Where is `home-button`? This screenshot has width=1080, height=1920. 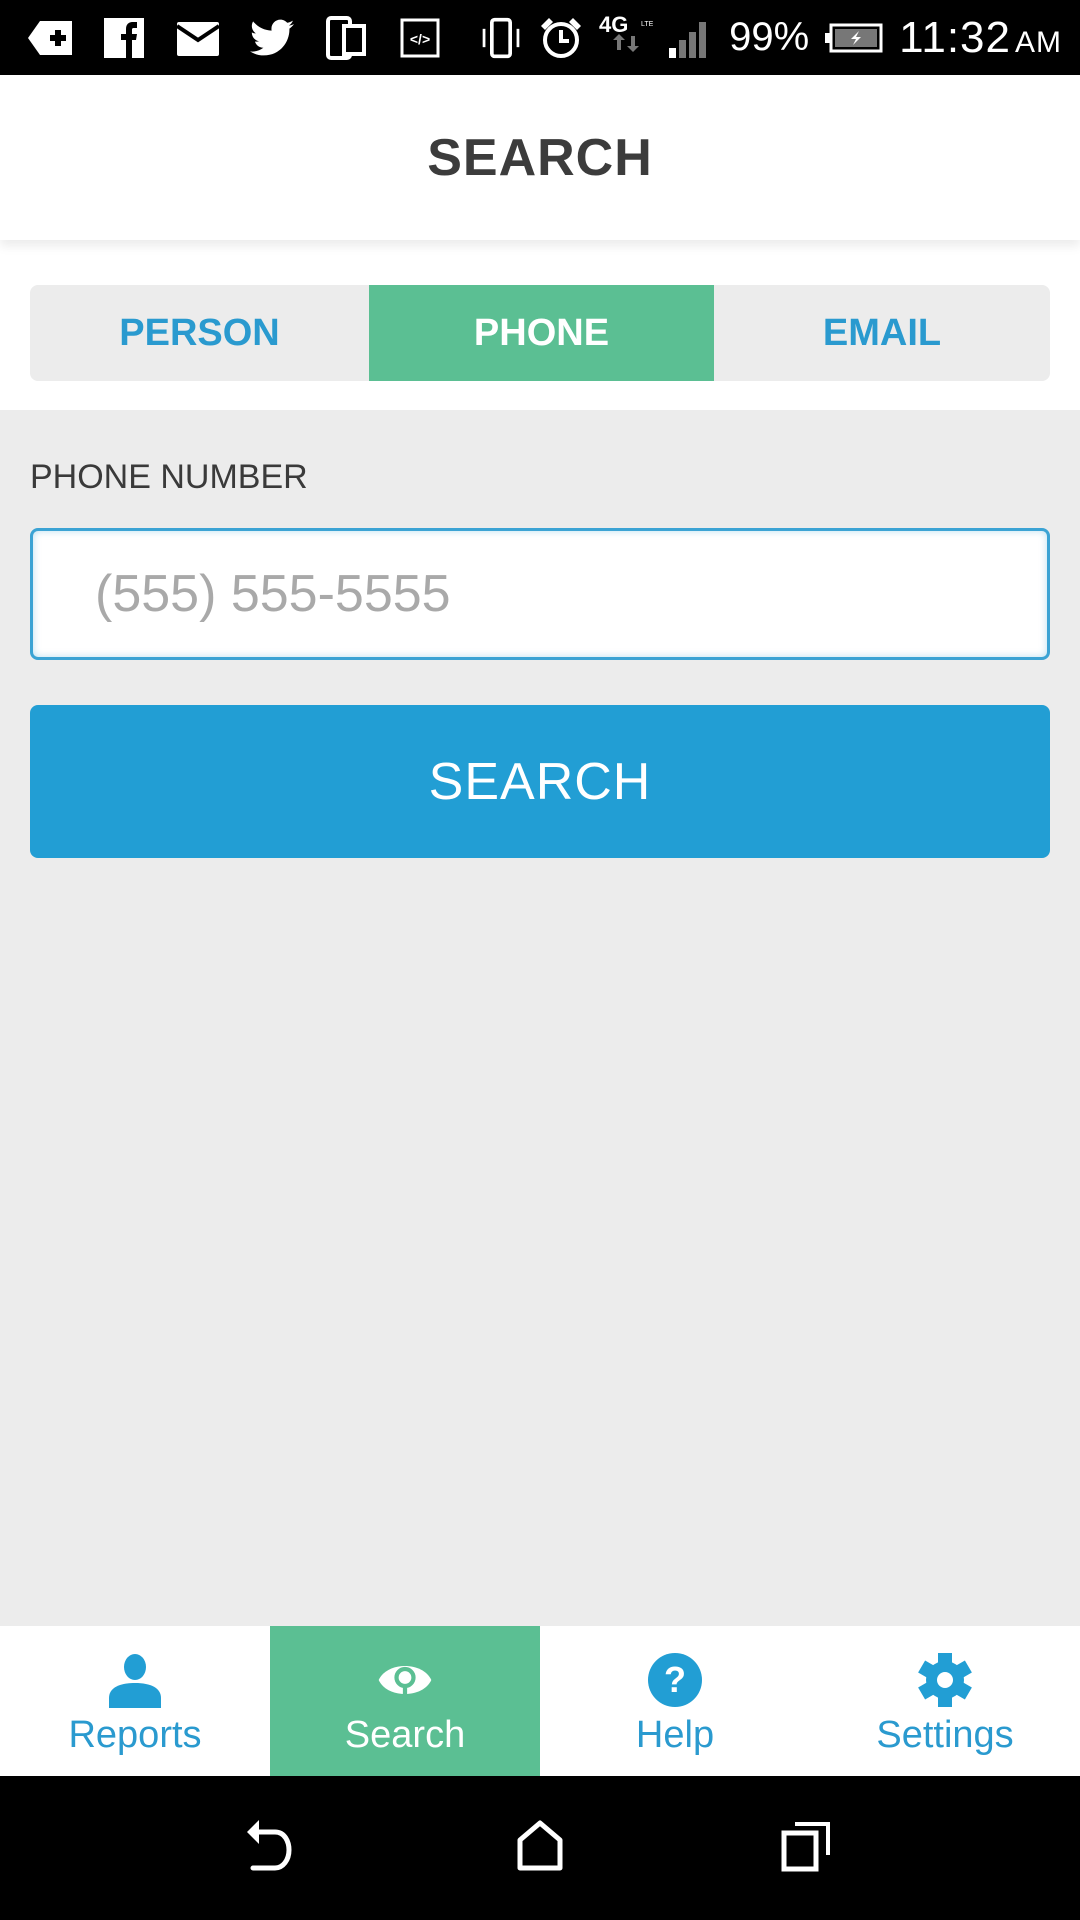
home-button is located at coordinates (540, 1848).